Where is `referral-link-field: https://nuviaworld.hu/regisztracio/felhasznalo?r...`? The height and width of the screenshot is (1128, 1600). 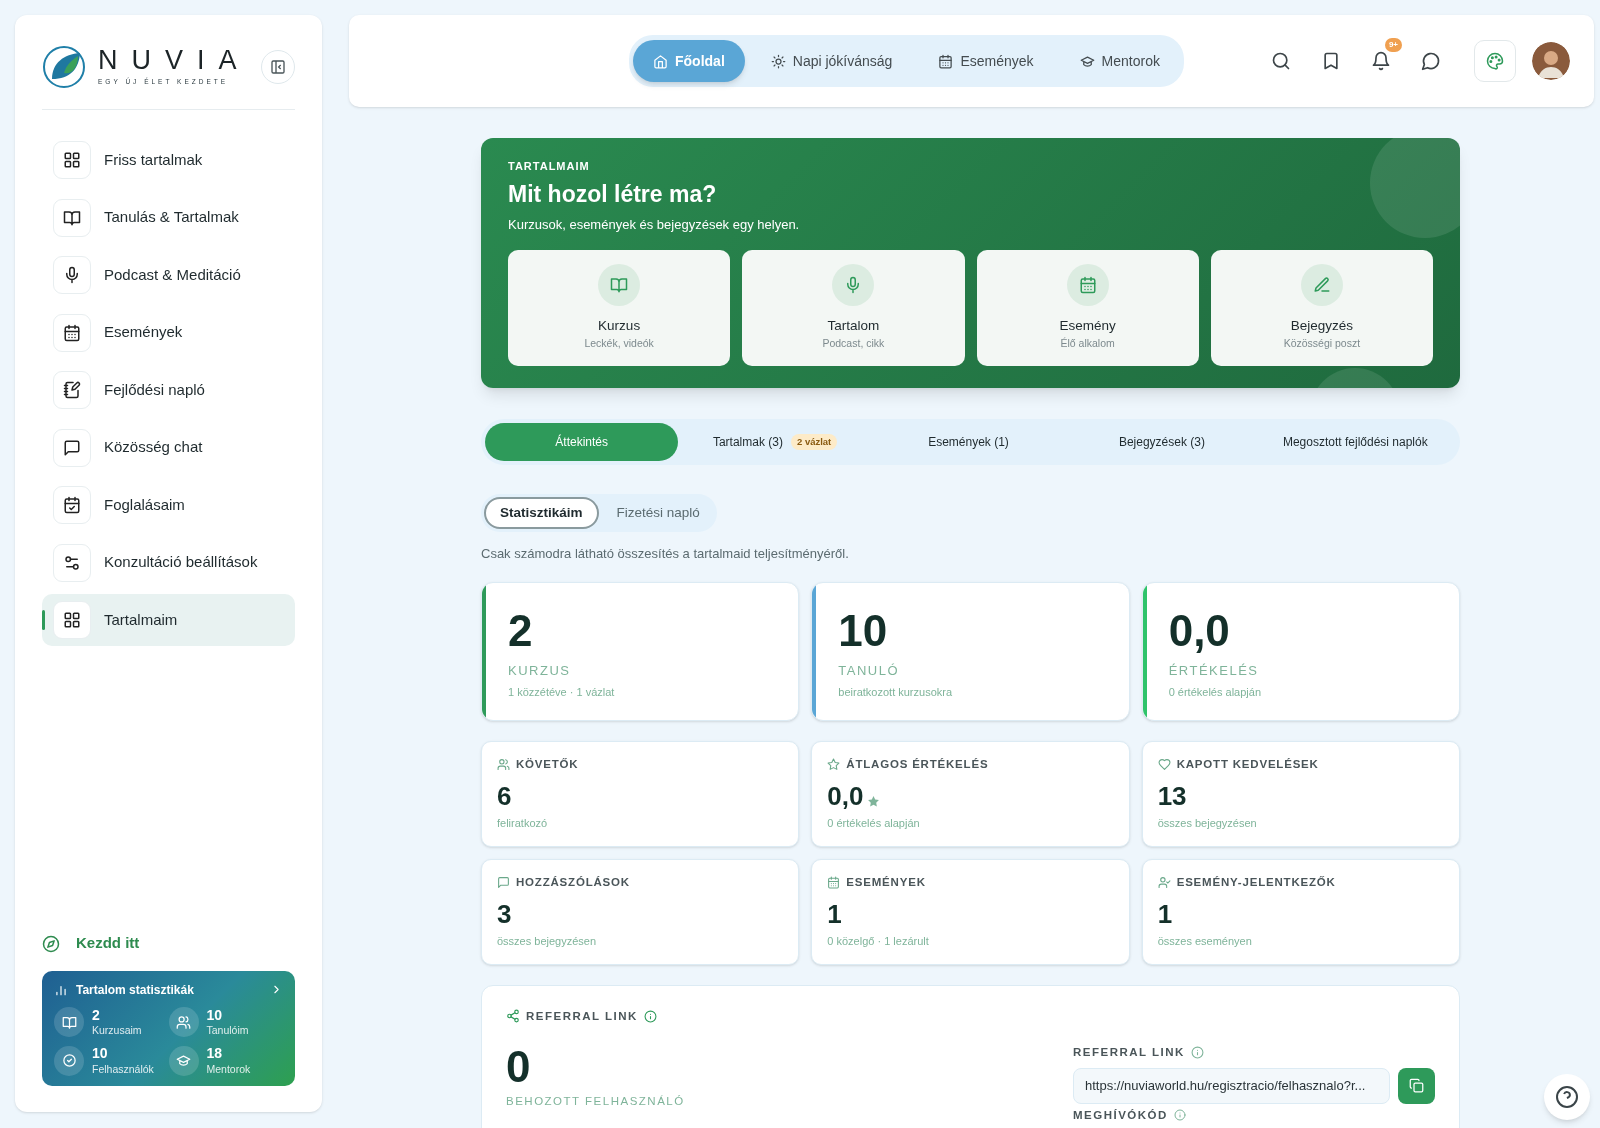 referral-link-field: https://nuviaworld.hu/regisztracio/felhasznalo?r... is located at coordinates (1231, 1085).